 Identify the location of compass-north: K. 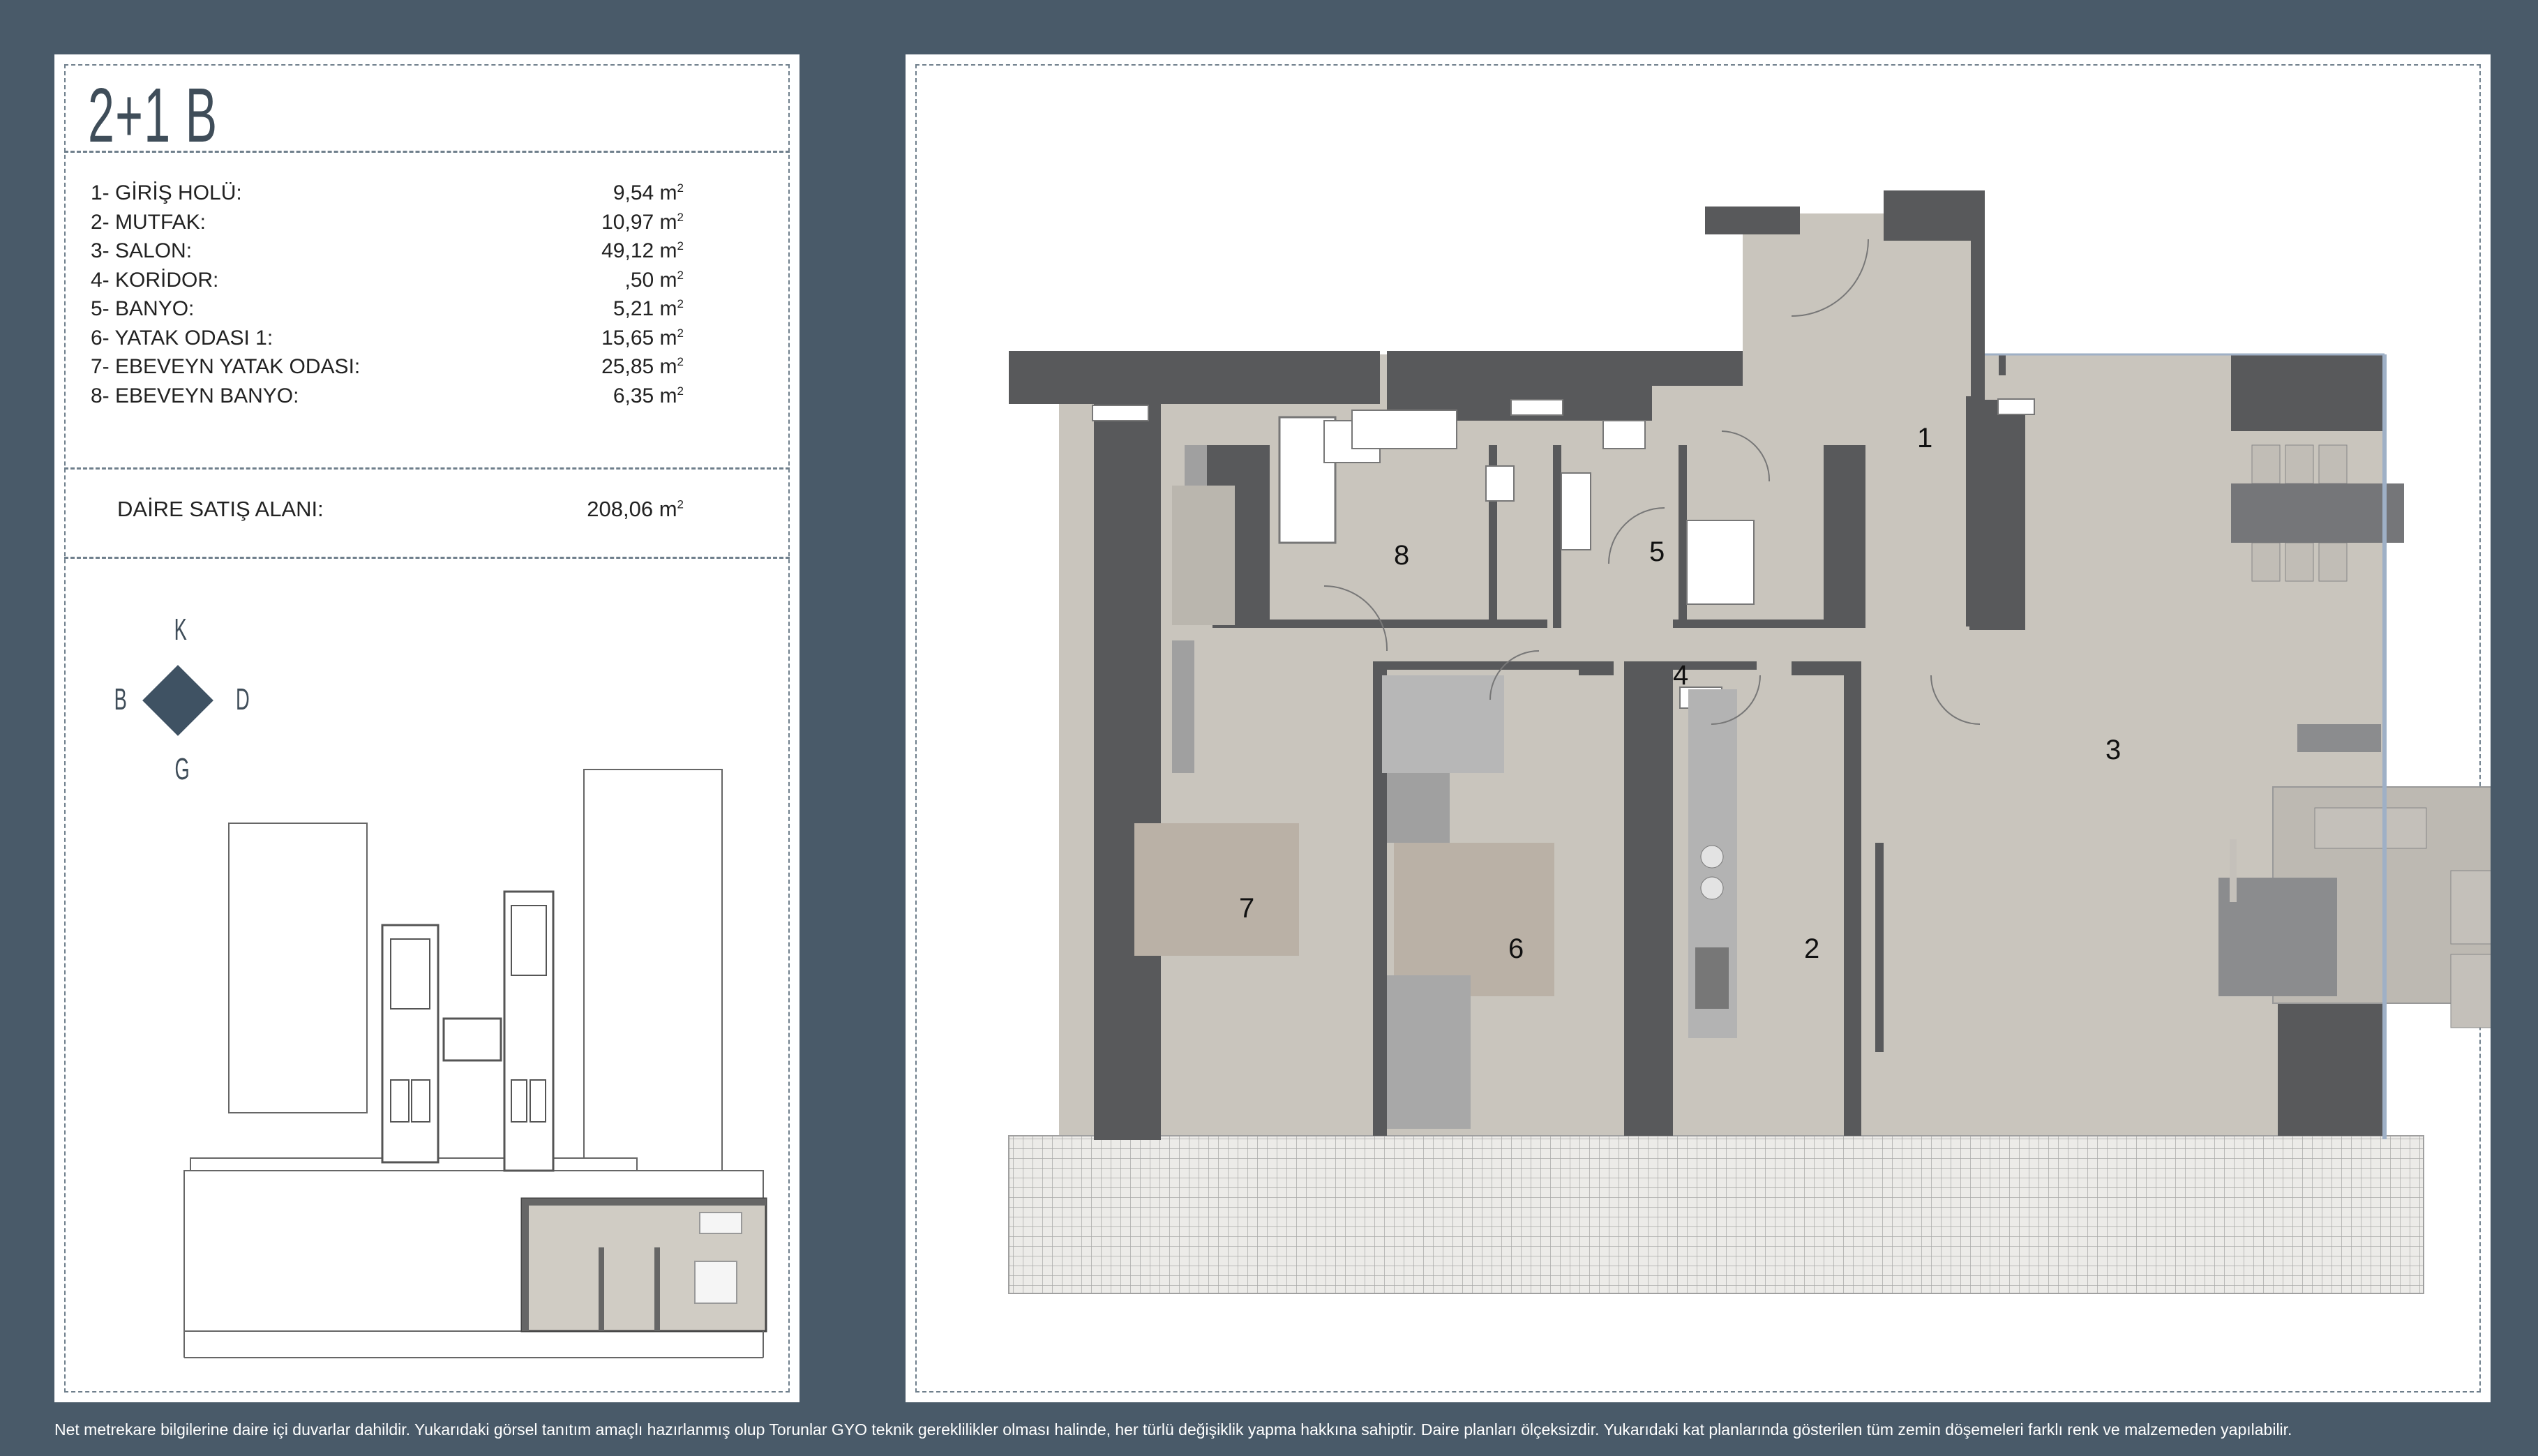
(180, 630).